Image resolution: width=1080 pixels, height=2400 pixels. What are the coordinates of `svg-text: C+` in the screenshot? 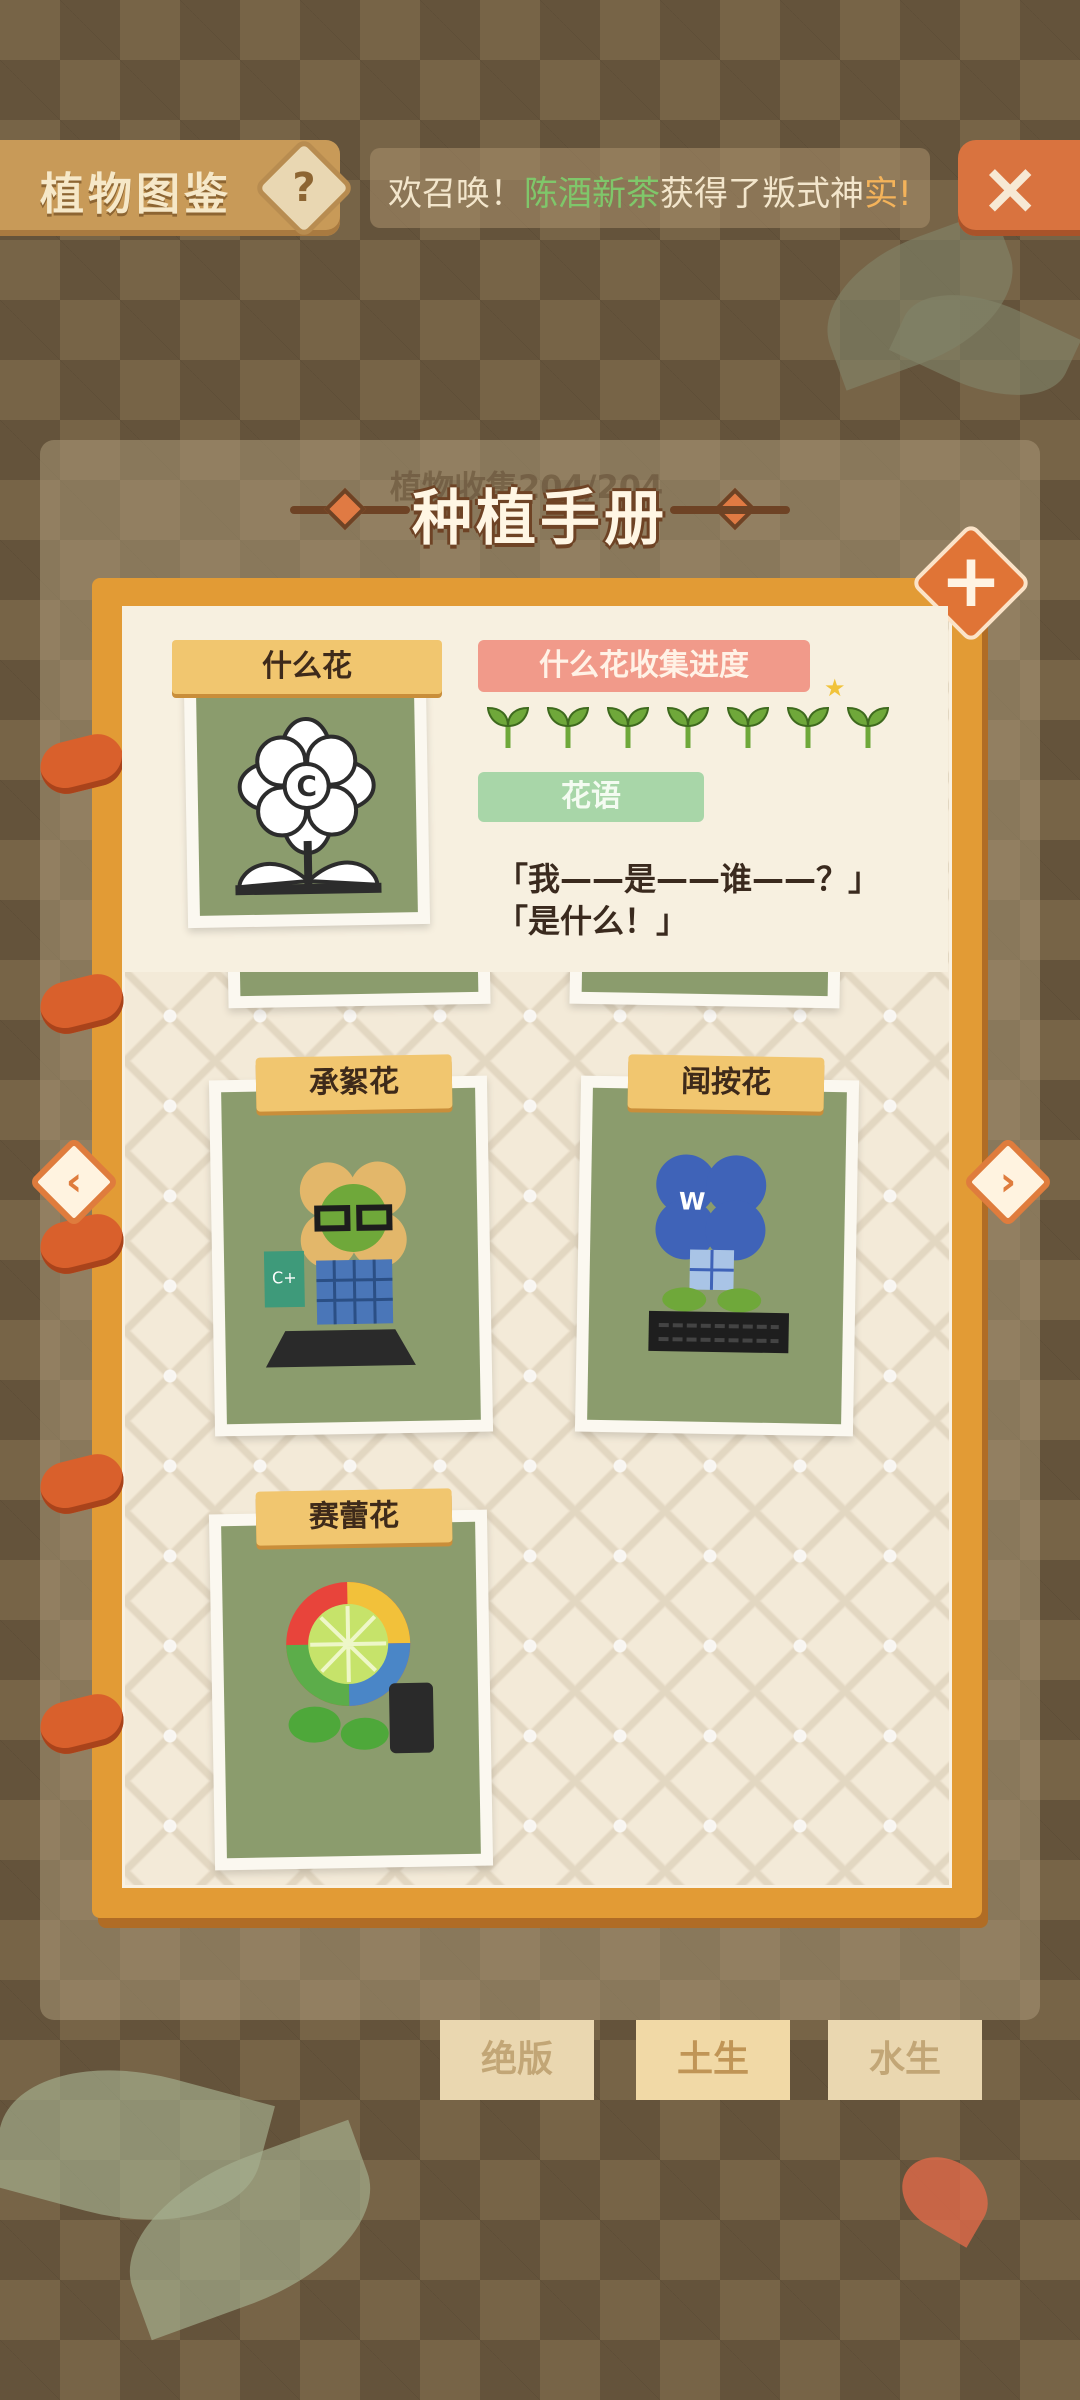 It's located at (284, 1277).